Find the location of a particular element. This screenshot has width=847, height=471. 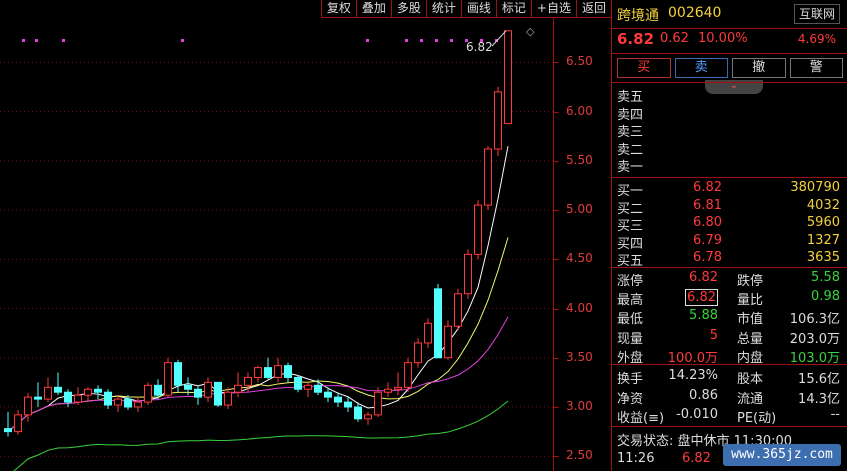

diamond-icon: ◇ is located at coordinates (530, 31).